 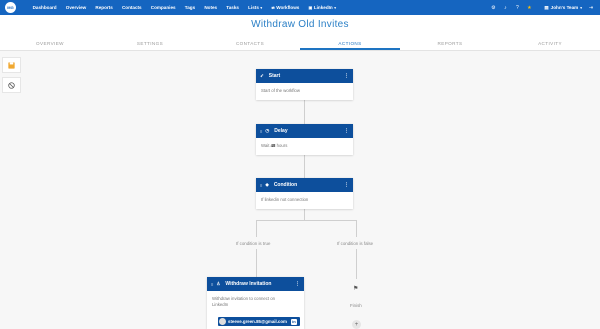 I want to click on page-title: Withdraw Old Invites, so click(x=300, y=24).